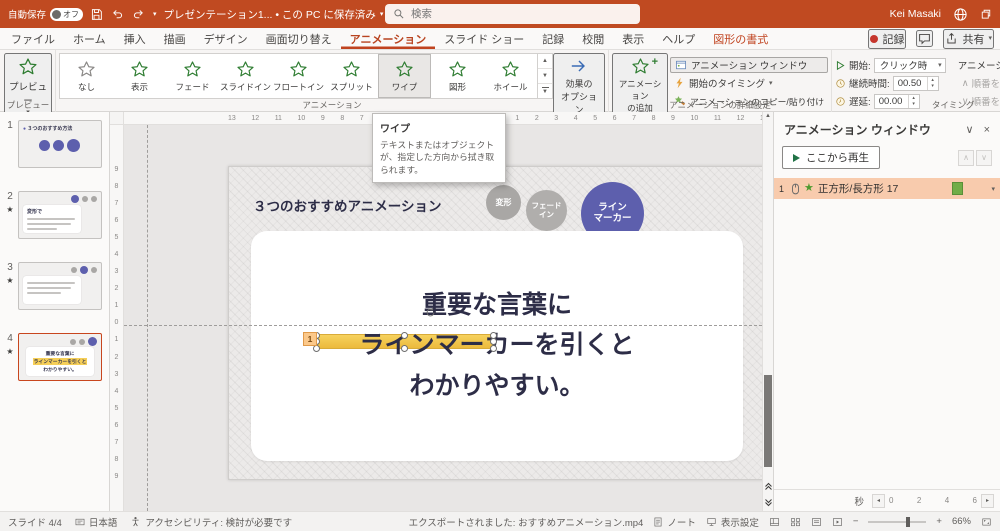 The width and height of the screenshot is (1000, 531). Describe the element at coordinates (46, 14) in the screenshot. I see `autosave-toggle: 自動保存 オフ` at that location.